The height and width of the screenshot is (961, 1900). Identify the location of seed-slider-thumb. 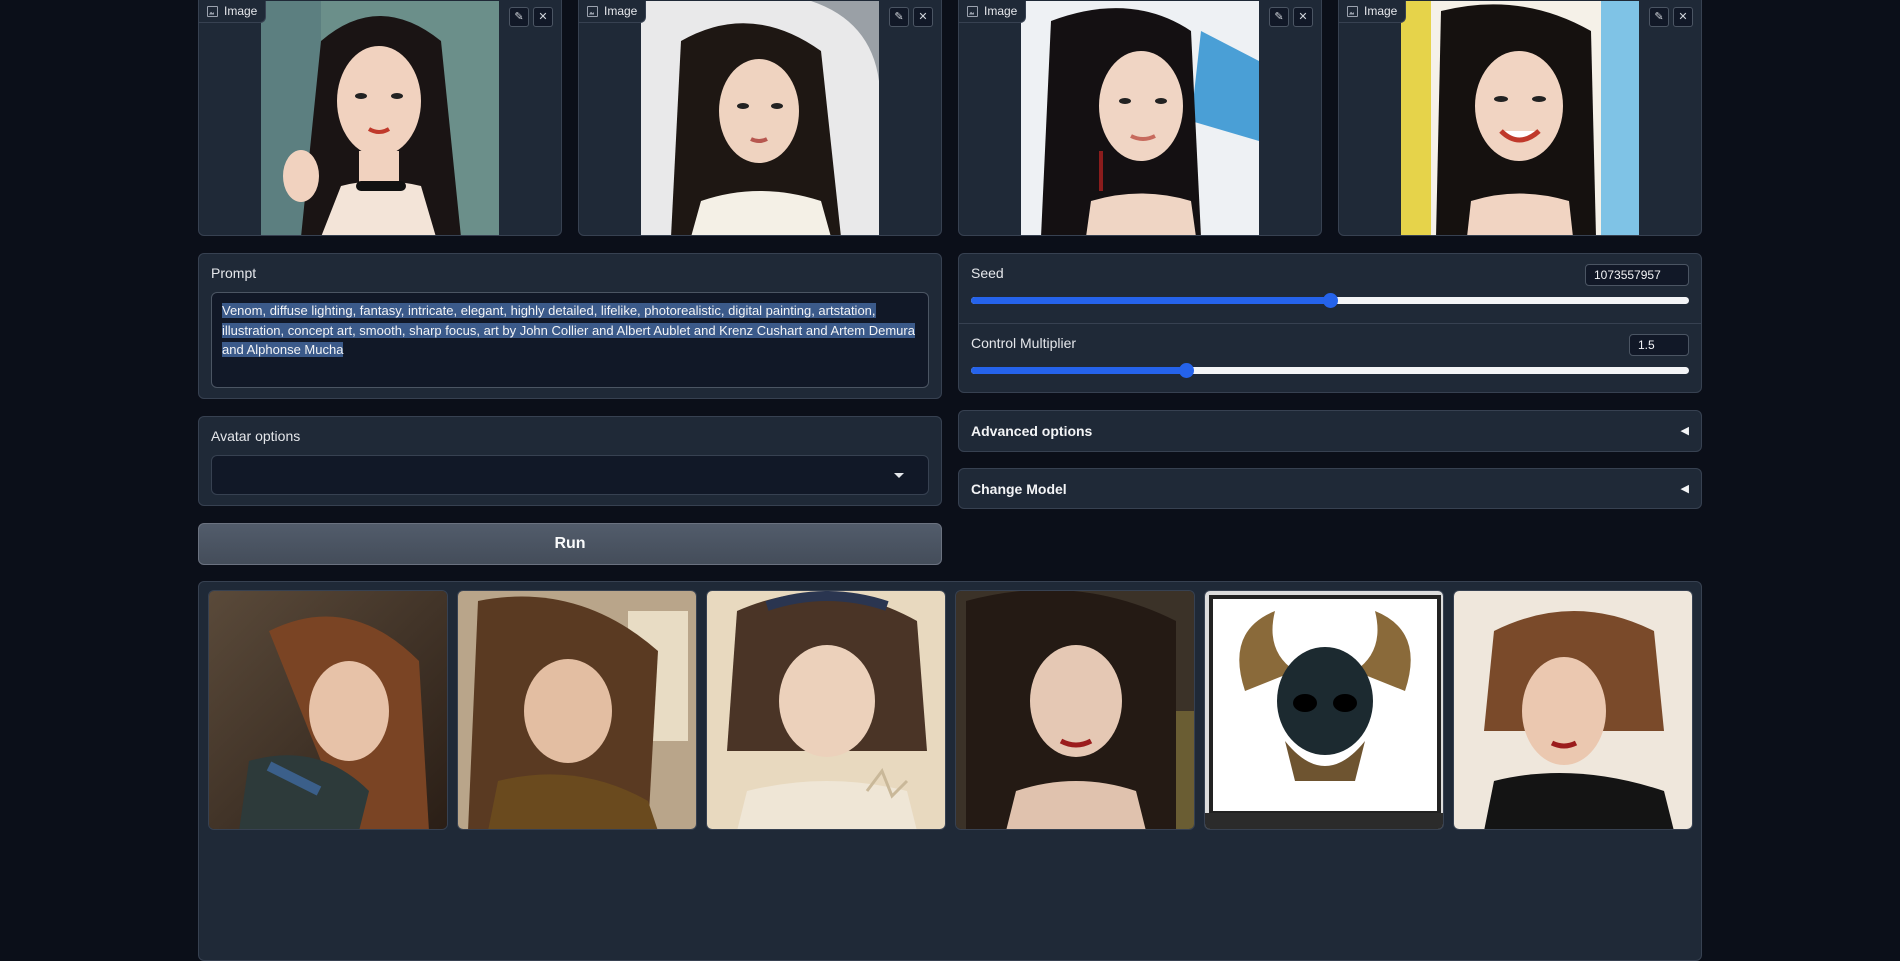
(1330, 300).